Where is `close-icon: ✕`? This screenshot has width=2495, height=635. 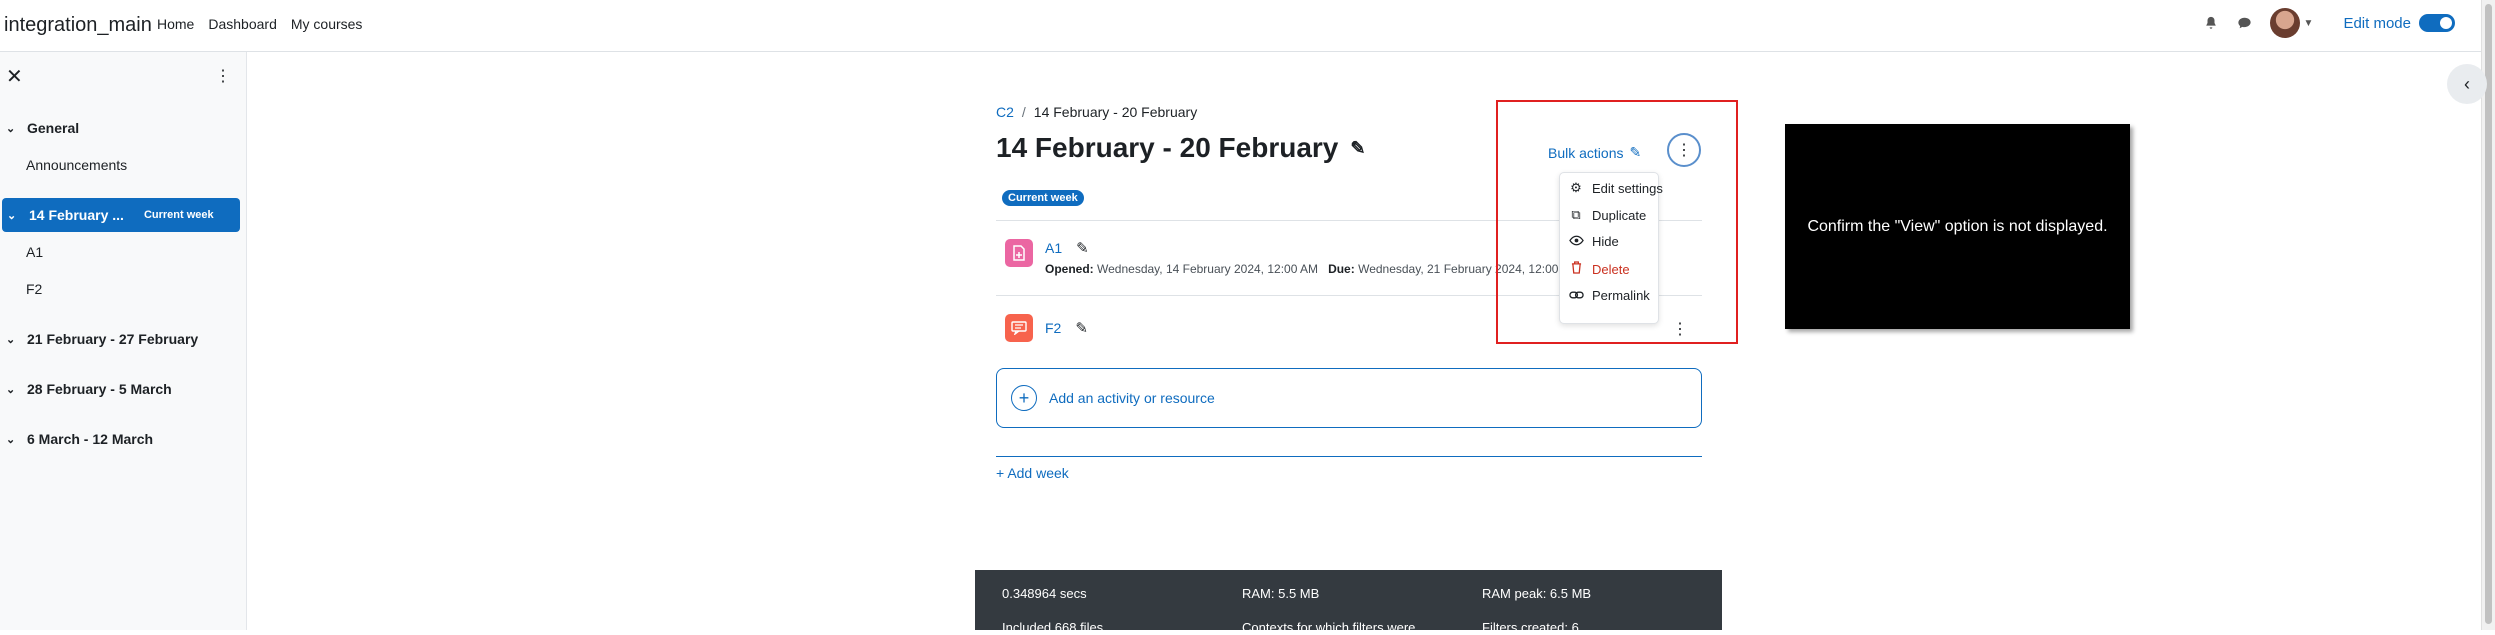 close-icon: ✕ is located at coordinates (14, 76).